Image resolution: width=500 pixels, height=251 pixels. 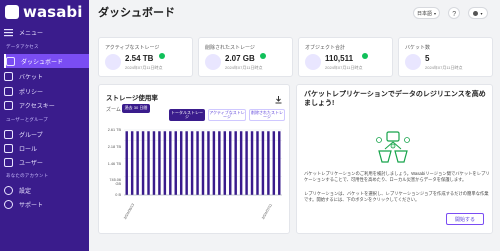 I want to click on support-icon, so click(x=8, y=204).